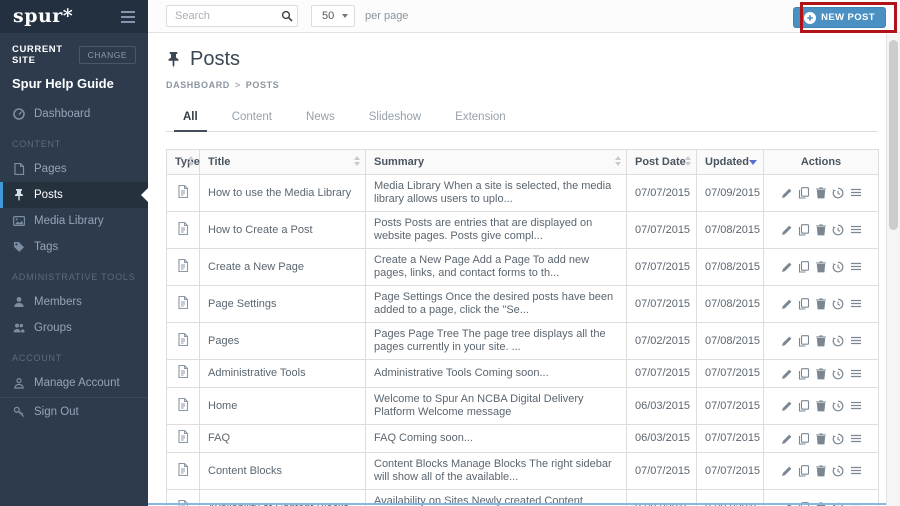  I want to click on post-title: Administrative Tools, so click(282, 373).